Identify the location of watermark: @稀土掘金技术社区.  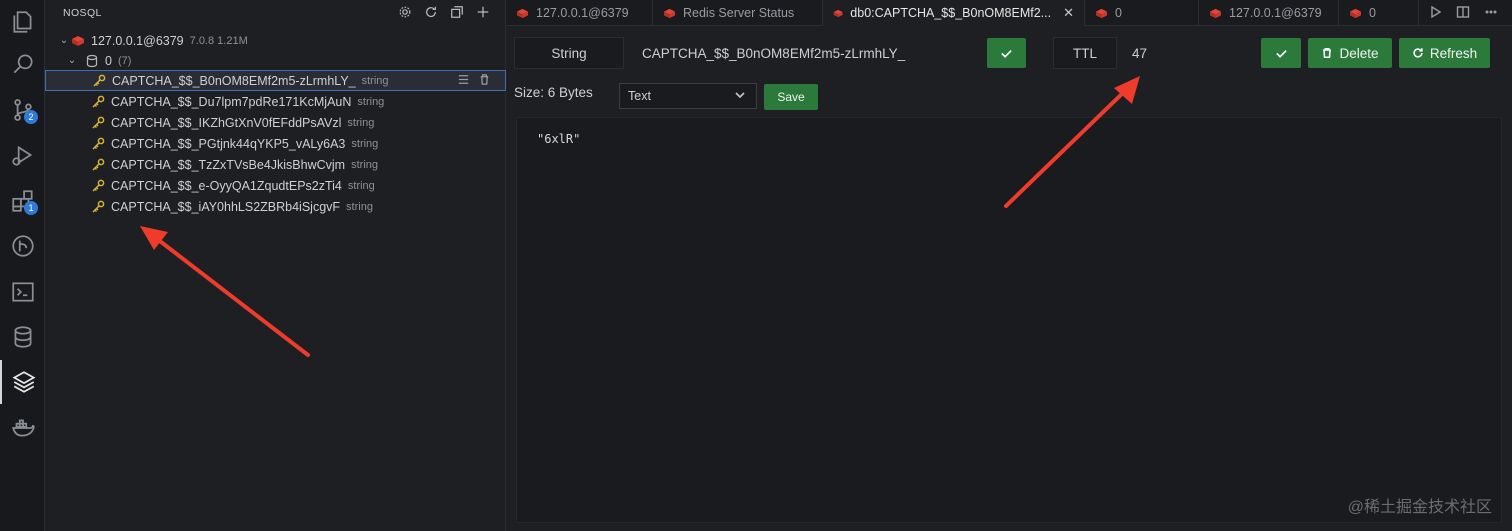
(1419, 507).